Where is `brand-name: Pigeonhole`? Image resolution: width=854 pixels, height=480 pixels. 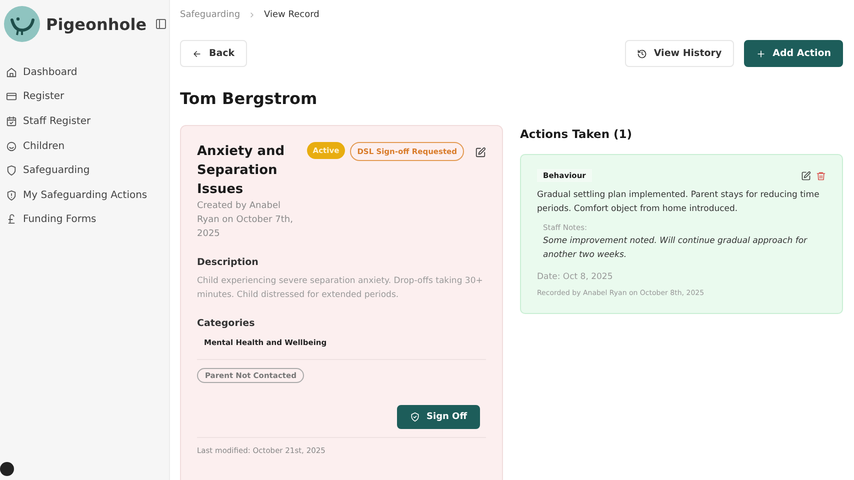 brand-name: Pigeonhole is located at coordinates (96, 24).